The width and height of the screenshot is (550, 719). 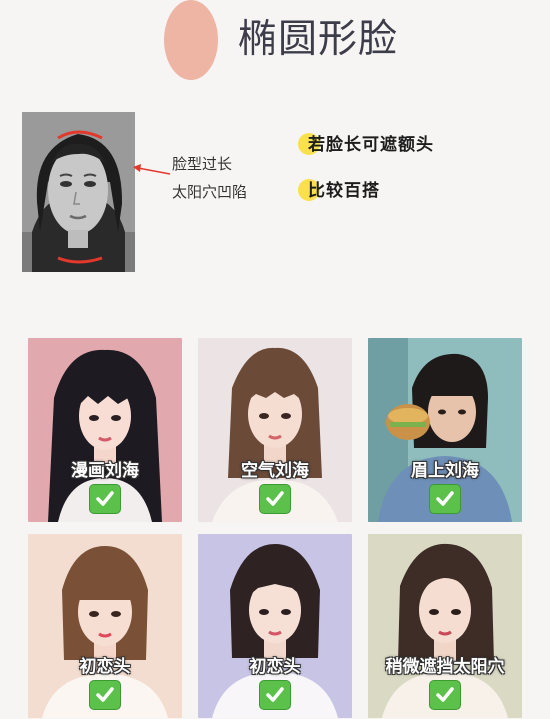 I want to click on hairstyle-label: 眉上刘海, so click(x=445, y=471).